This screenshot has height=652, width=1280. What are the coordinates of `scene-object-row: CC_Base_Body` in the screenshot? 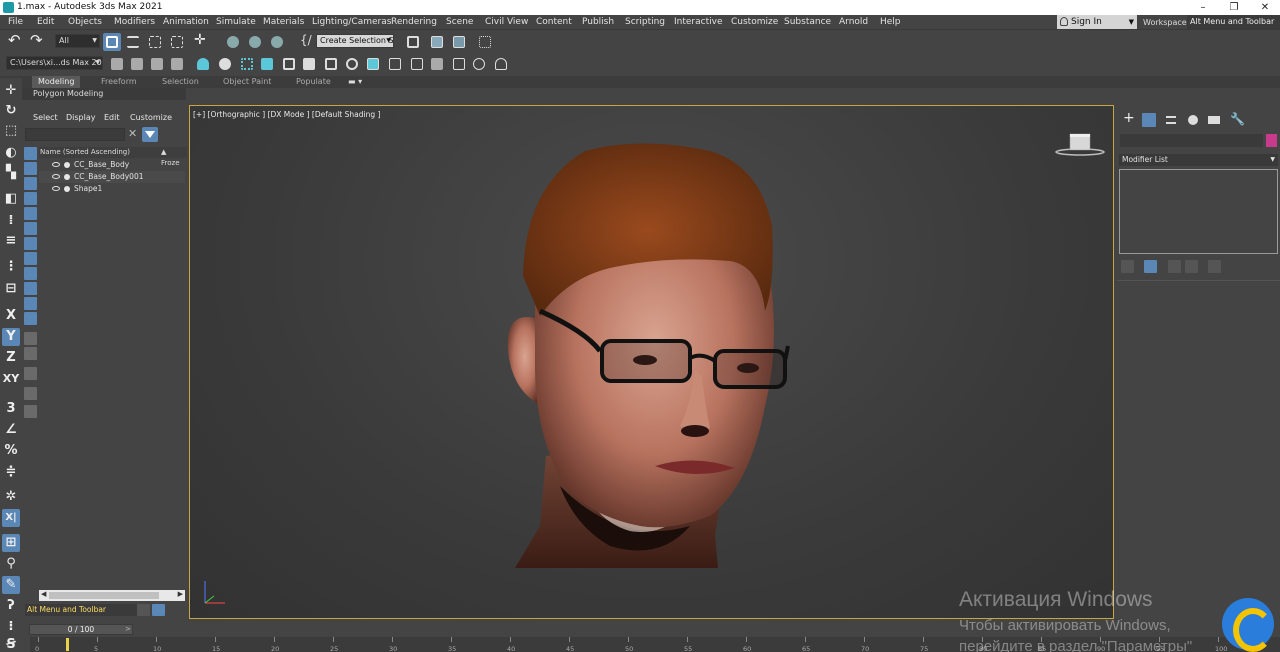 It's located at (112, 165).